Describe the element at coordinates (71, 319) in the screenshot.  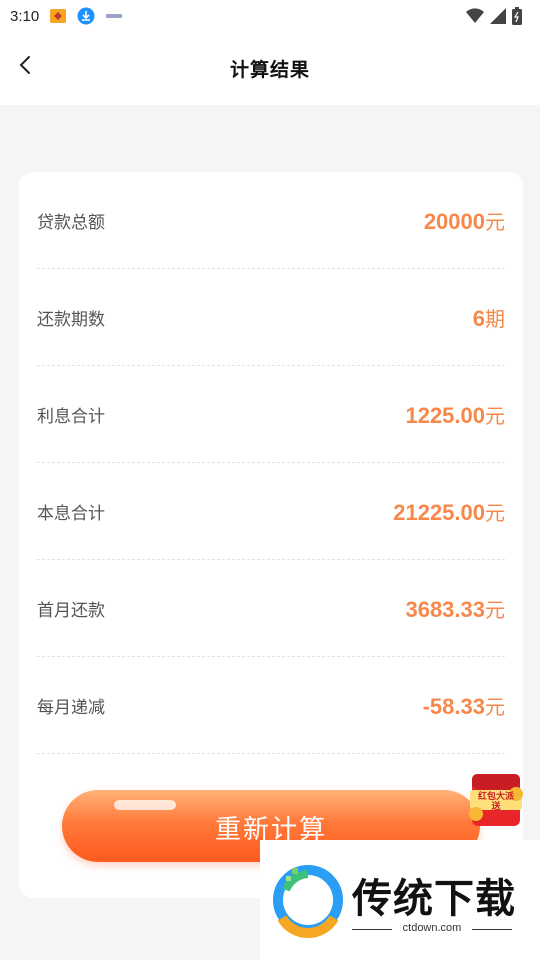
I see `result-label: 还款期数` at that location.